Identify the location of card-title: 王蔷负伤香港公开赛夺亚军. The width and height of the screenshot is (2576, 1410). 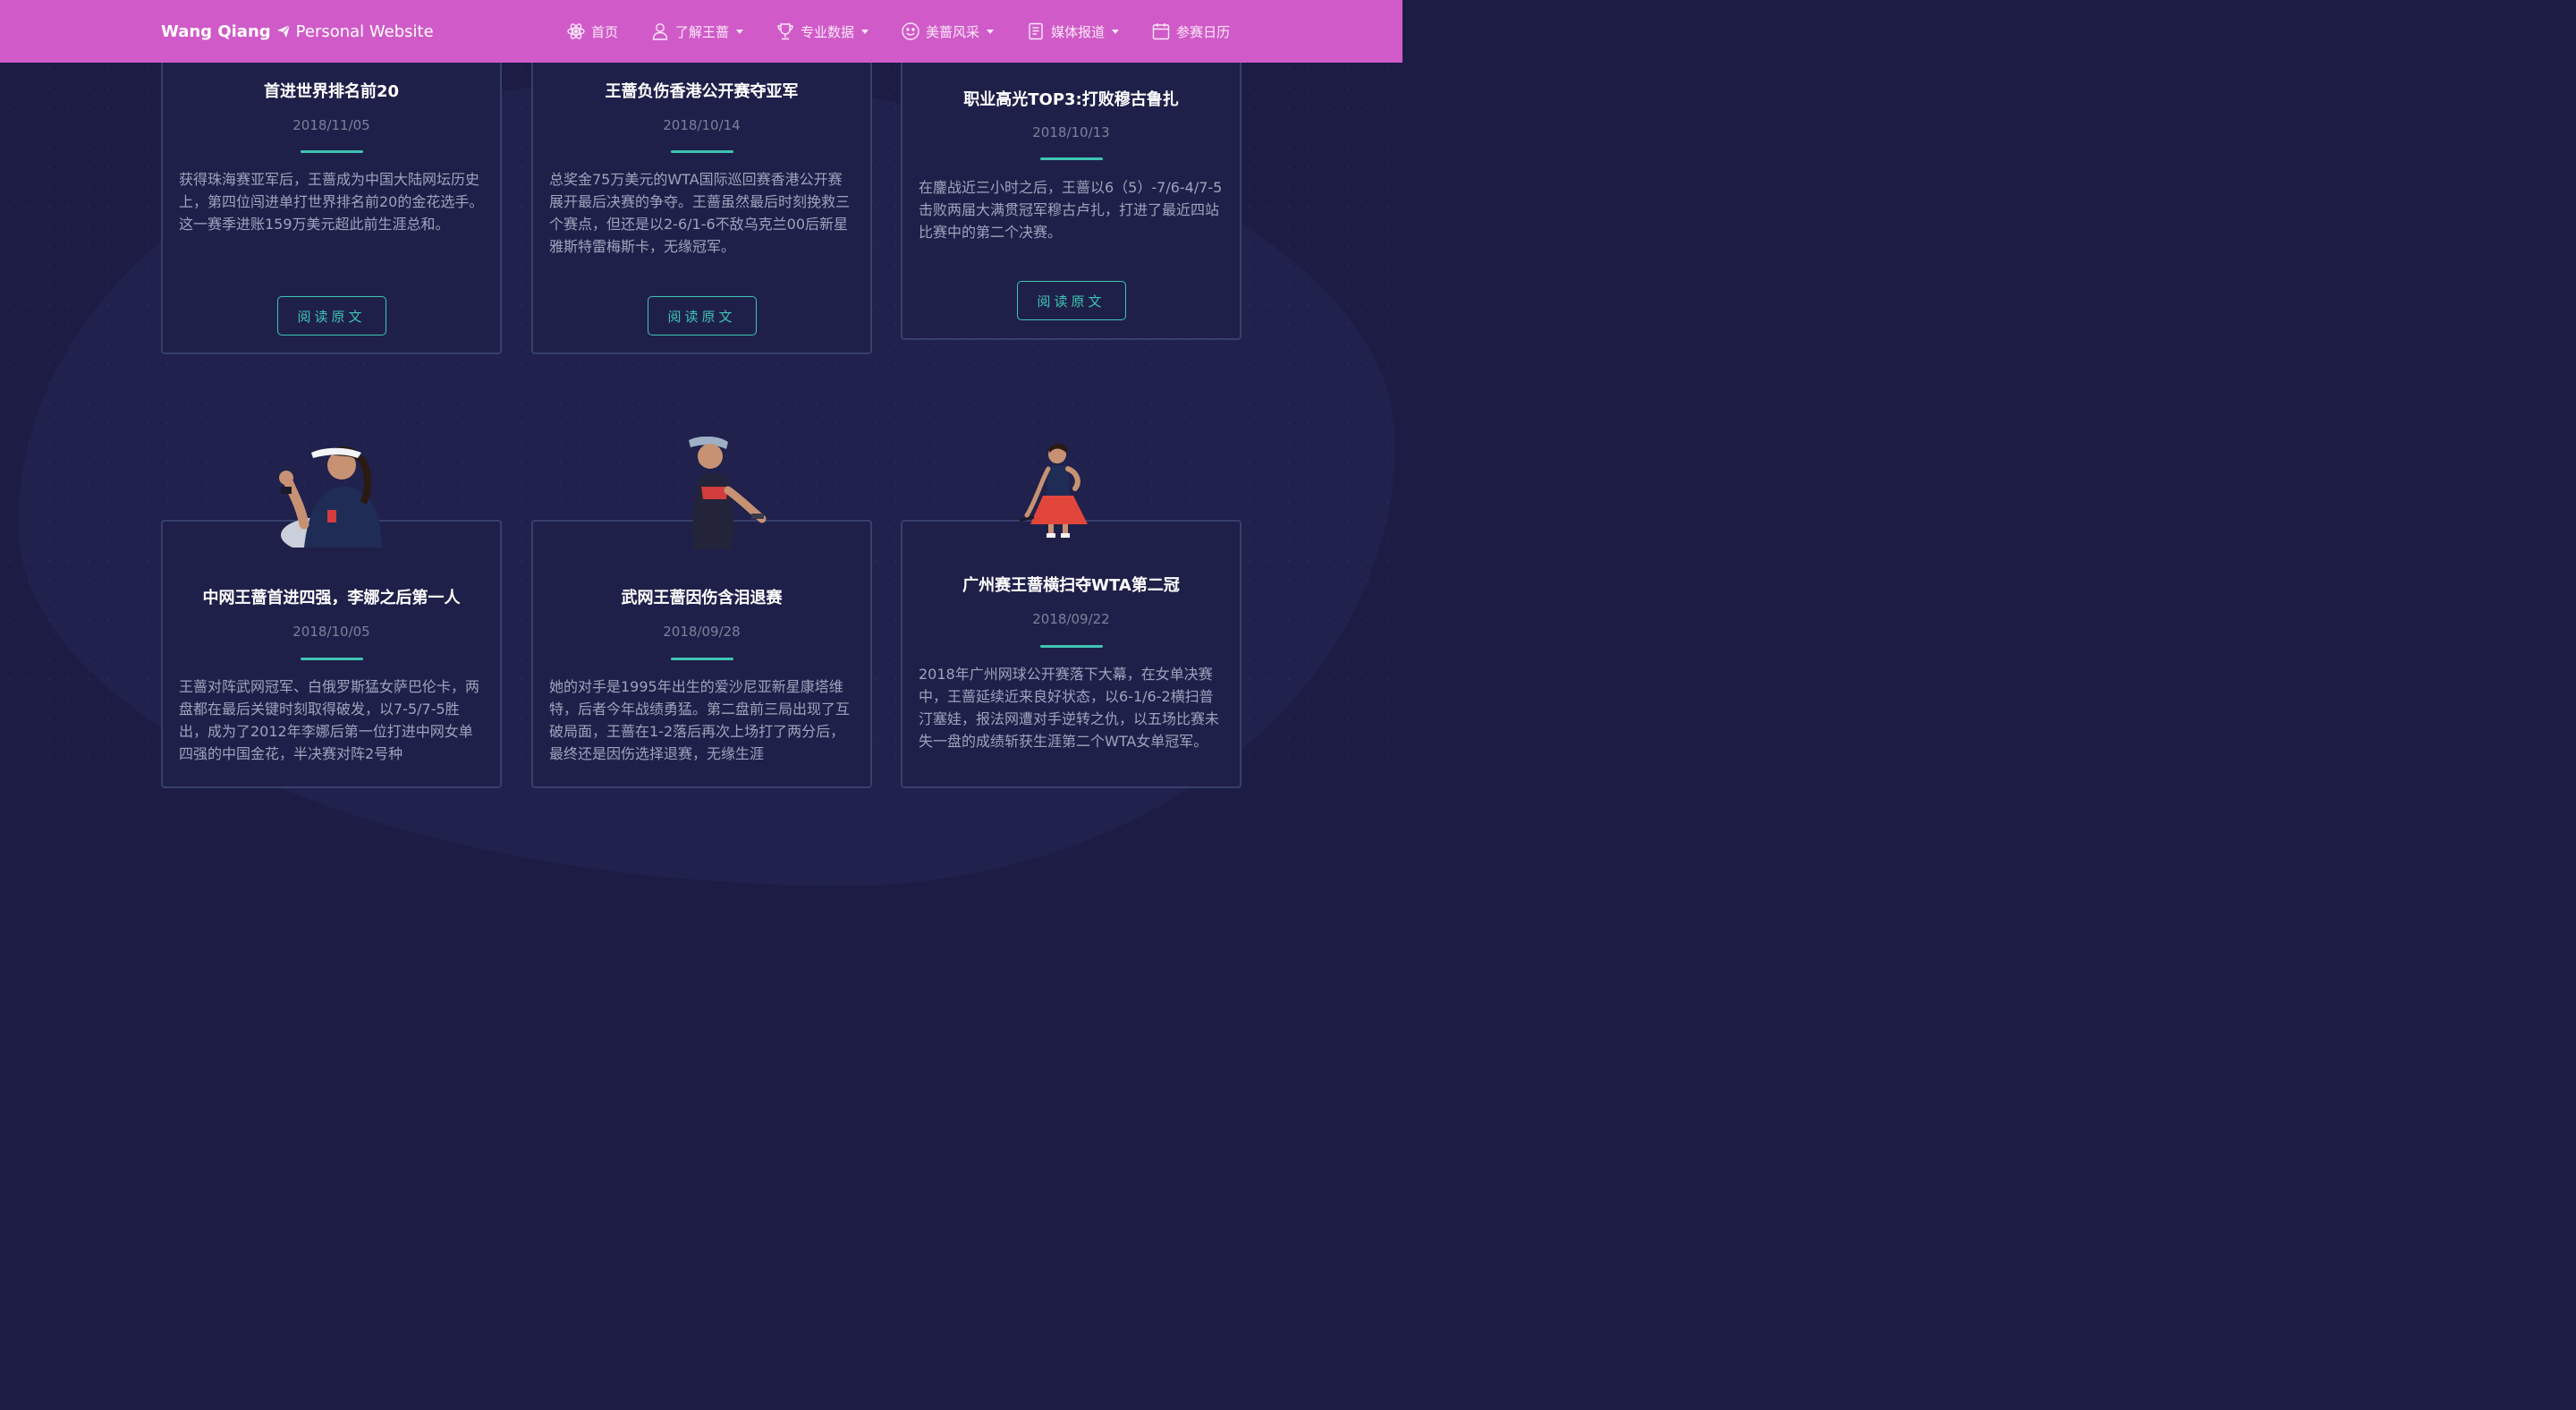
(702, 92).